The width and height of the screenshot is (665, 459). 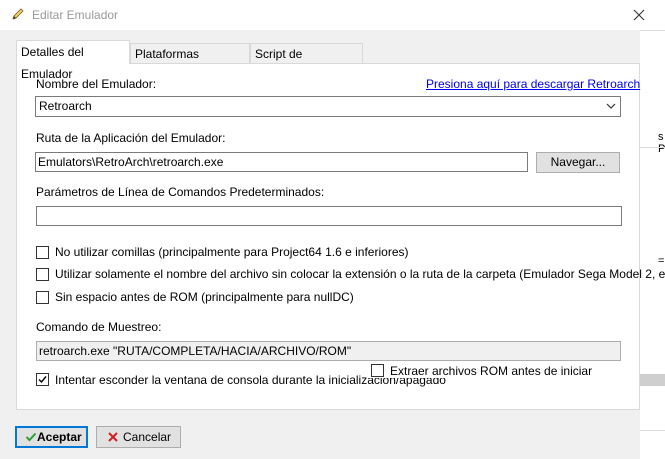 What do you see at coordinates (147, 437) in the screenshot?
I see `cancel-label: Cancelar` at bounding box center [147, 437].